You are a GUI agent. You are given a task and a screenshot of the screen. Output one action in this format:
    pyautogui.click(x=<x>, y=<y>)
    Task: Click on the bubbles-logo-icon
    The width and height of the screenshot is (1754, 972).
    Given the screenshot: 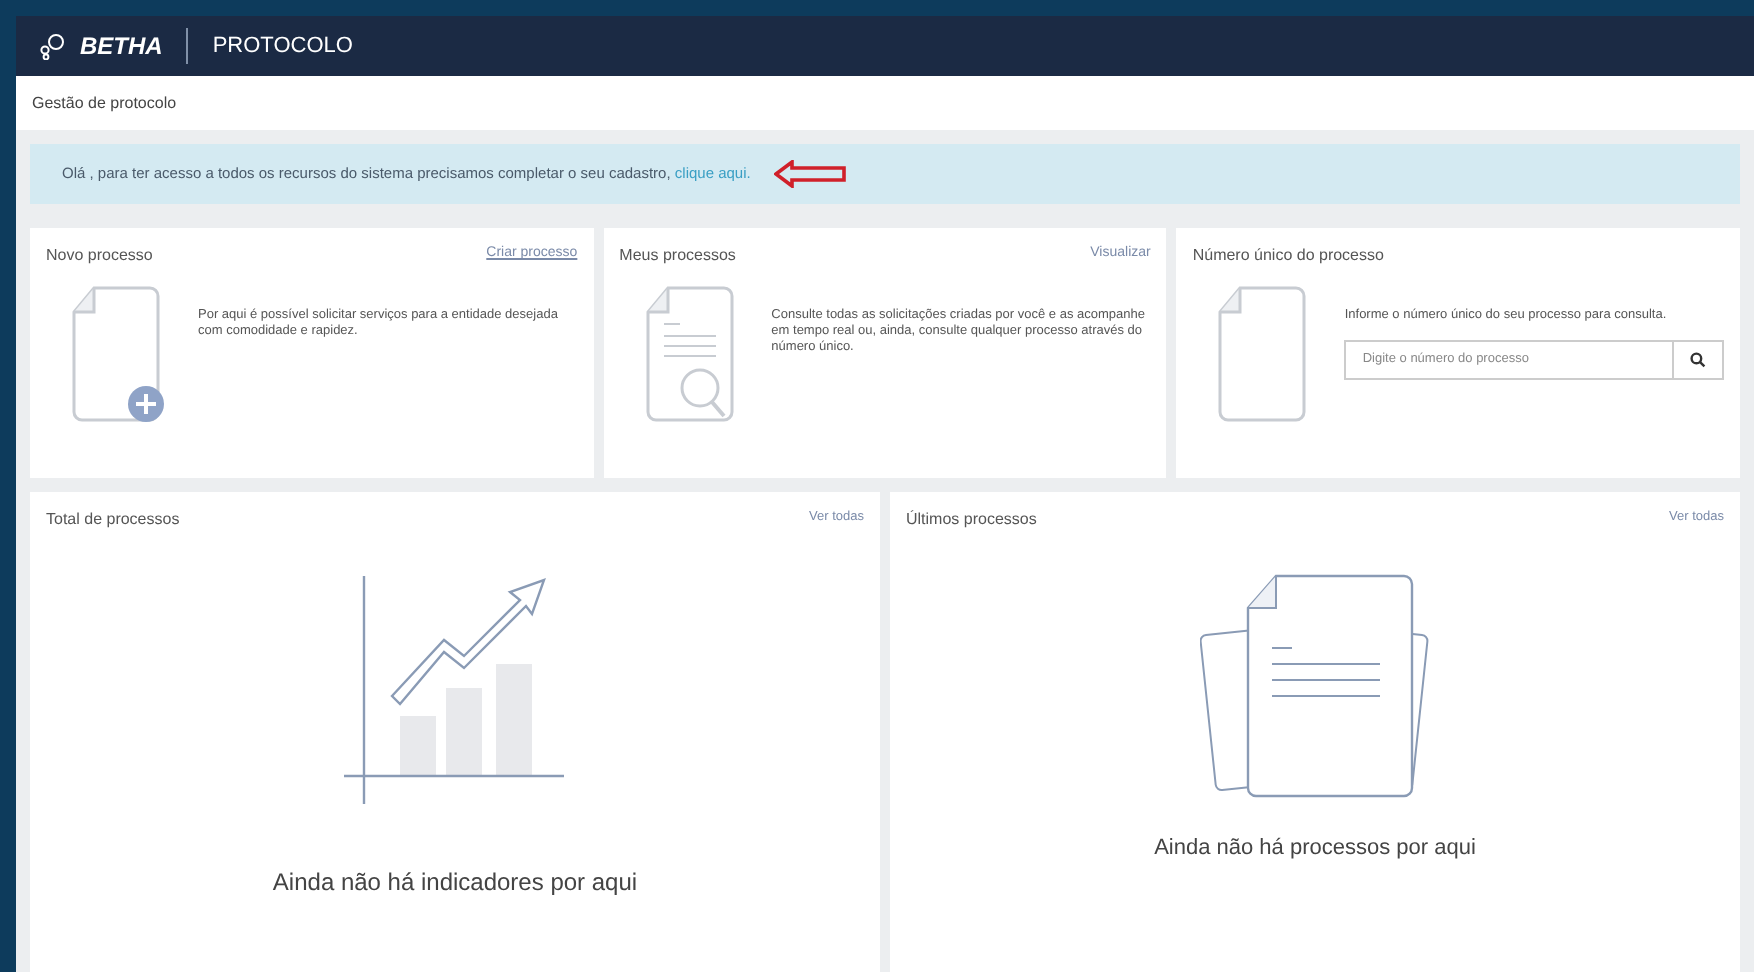 What is the action you would take?
    pyautogui.click(x=52, y=46)
    